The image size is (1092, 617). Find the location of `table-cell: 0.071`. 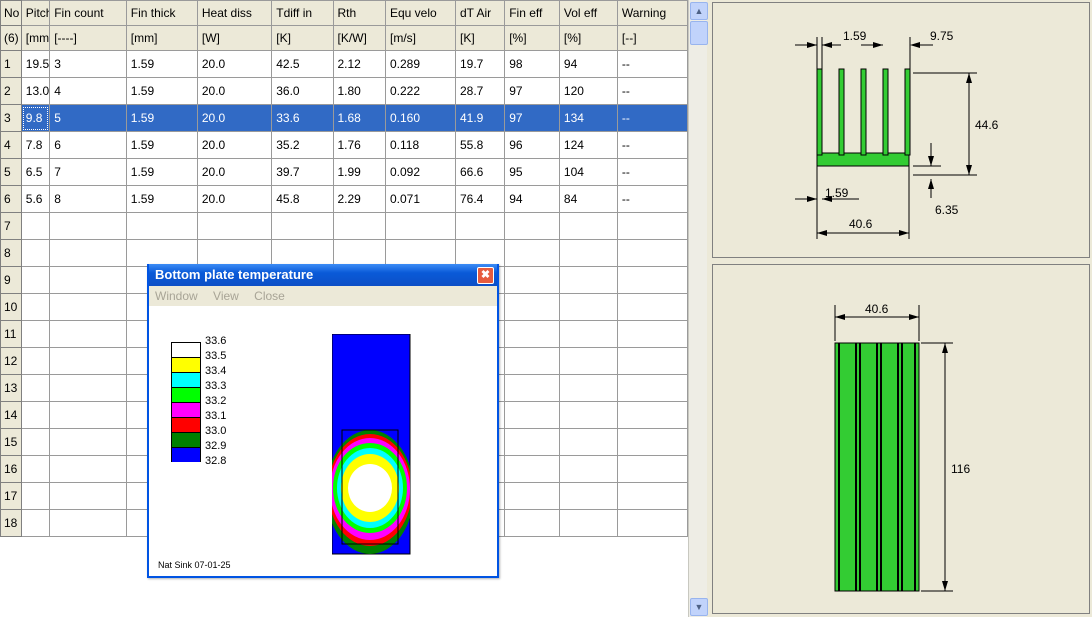

table-cell: 0.071 is located at coordinates (420, 199).